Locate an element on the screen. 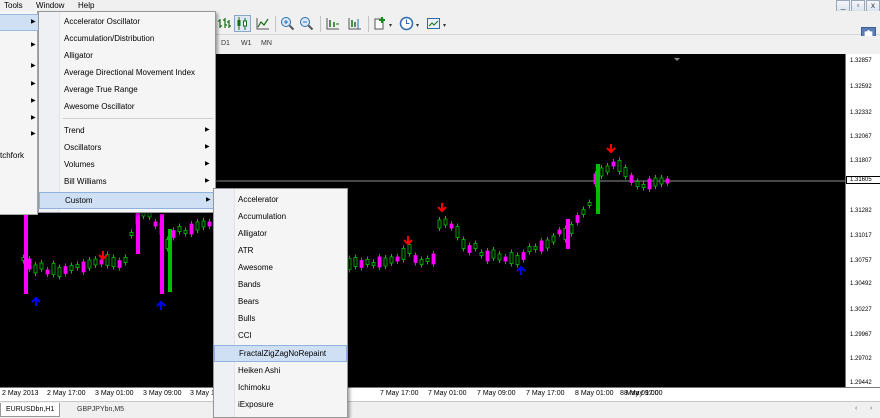 The height and width of the screenshot is (418, 880). indicators-icon is located at coordinates (380, 23).